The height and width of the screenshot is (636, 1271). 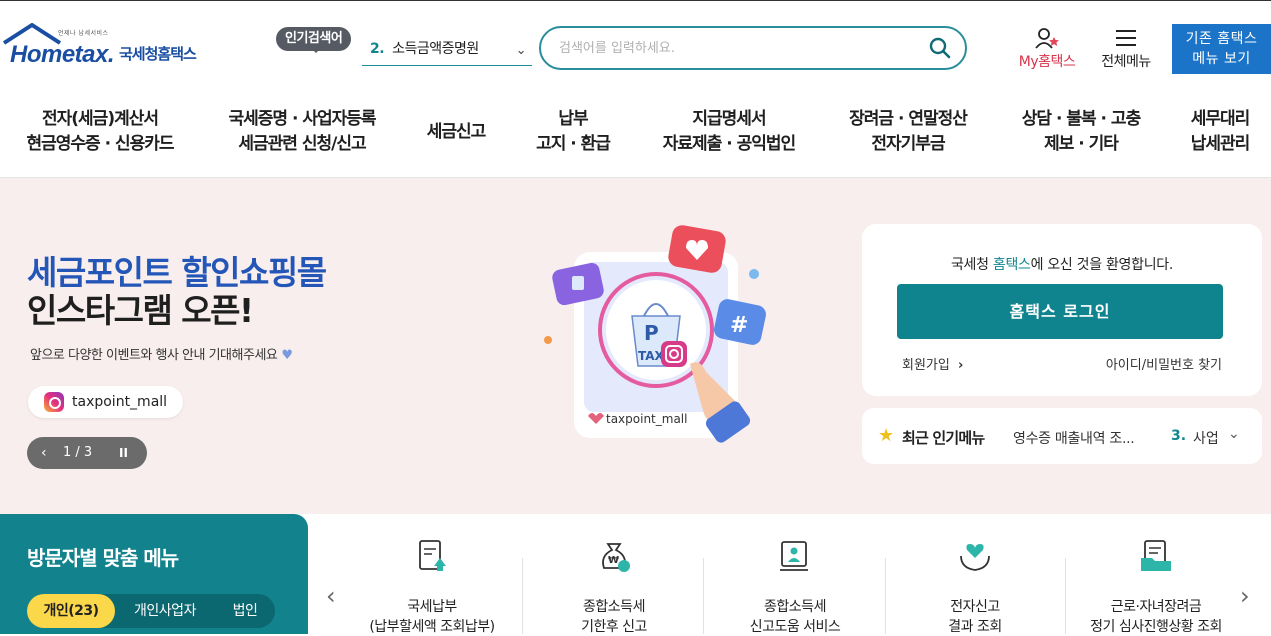 What do you see at coordinates (432, 607) in the screenshot?
I see `quick-item-label: 국세납부` at bounding box center [432, 607].